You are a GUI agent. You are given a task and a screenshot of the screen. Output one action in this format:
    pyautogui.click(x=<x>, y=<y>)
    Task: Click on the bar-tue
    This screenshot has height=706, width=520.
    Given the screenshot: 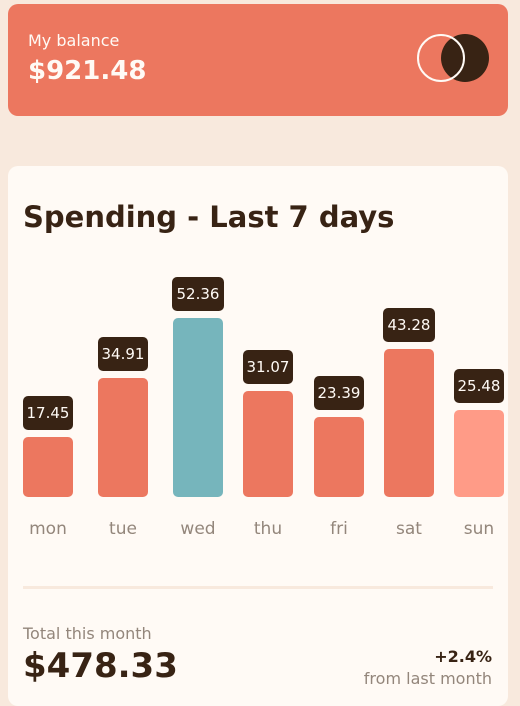 What is the action you would take?
    pyautogui.click(x=123, y=437)
    